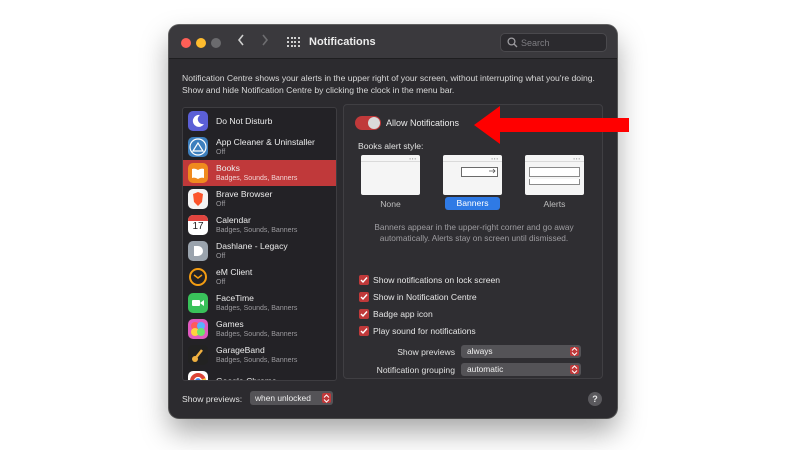 This screenshot has width=800, height=450. I want to click on style-alerts-preview: ▪ ▪ ▪, so click(554, 175).